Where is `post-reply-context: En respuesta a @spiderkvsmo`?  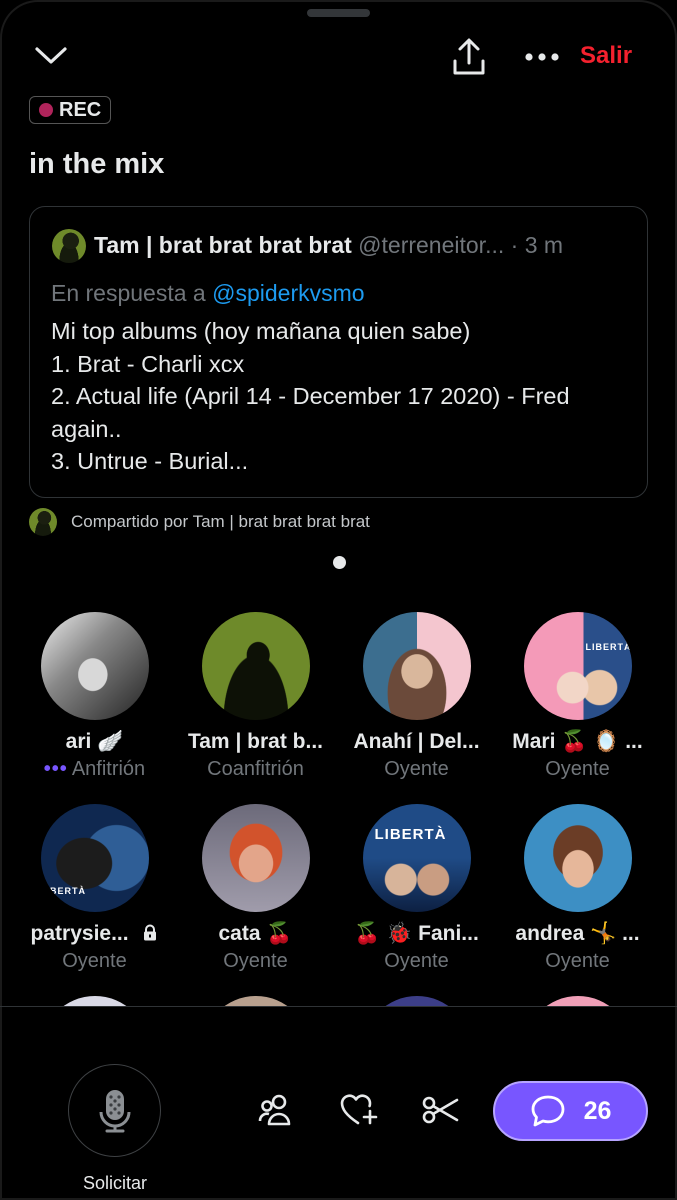
post-reply-context: En respuesta a @spiderkvsmo is located at coordinates (208, 293).